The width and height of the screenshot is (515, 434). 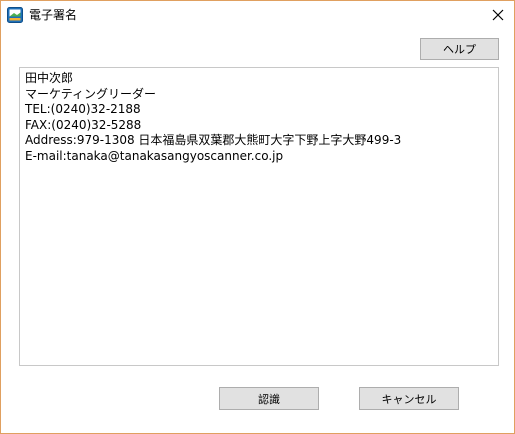 I want to click on close-icon, so click(x=498, y=15).